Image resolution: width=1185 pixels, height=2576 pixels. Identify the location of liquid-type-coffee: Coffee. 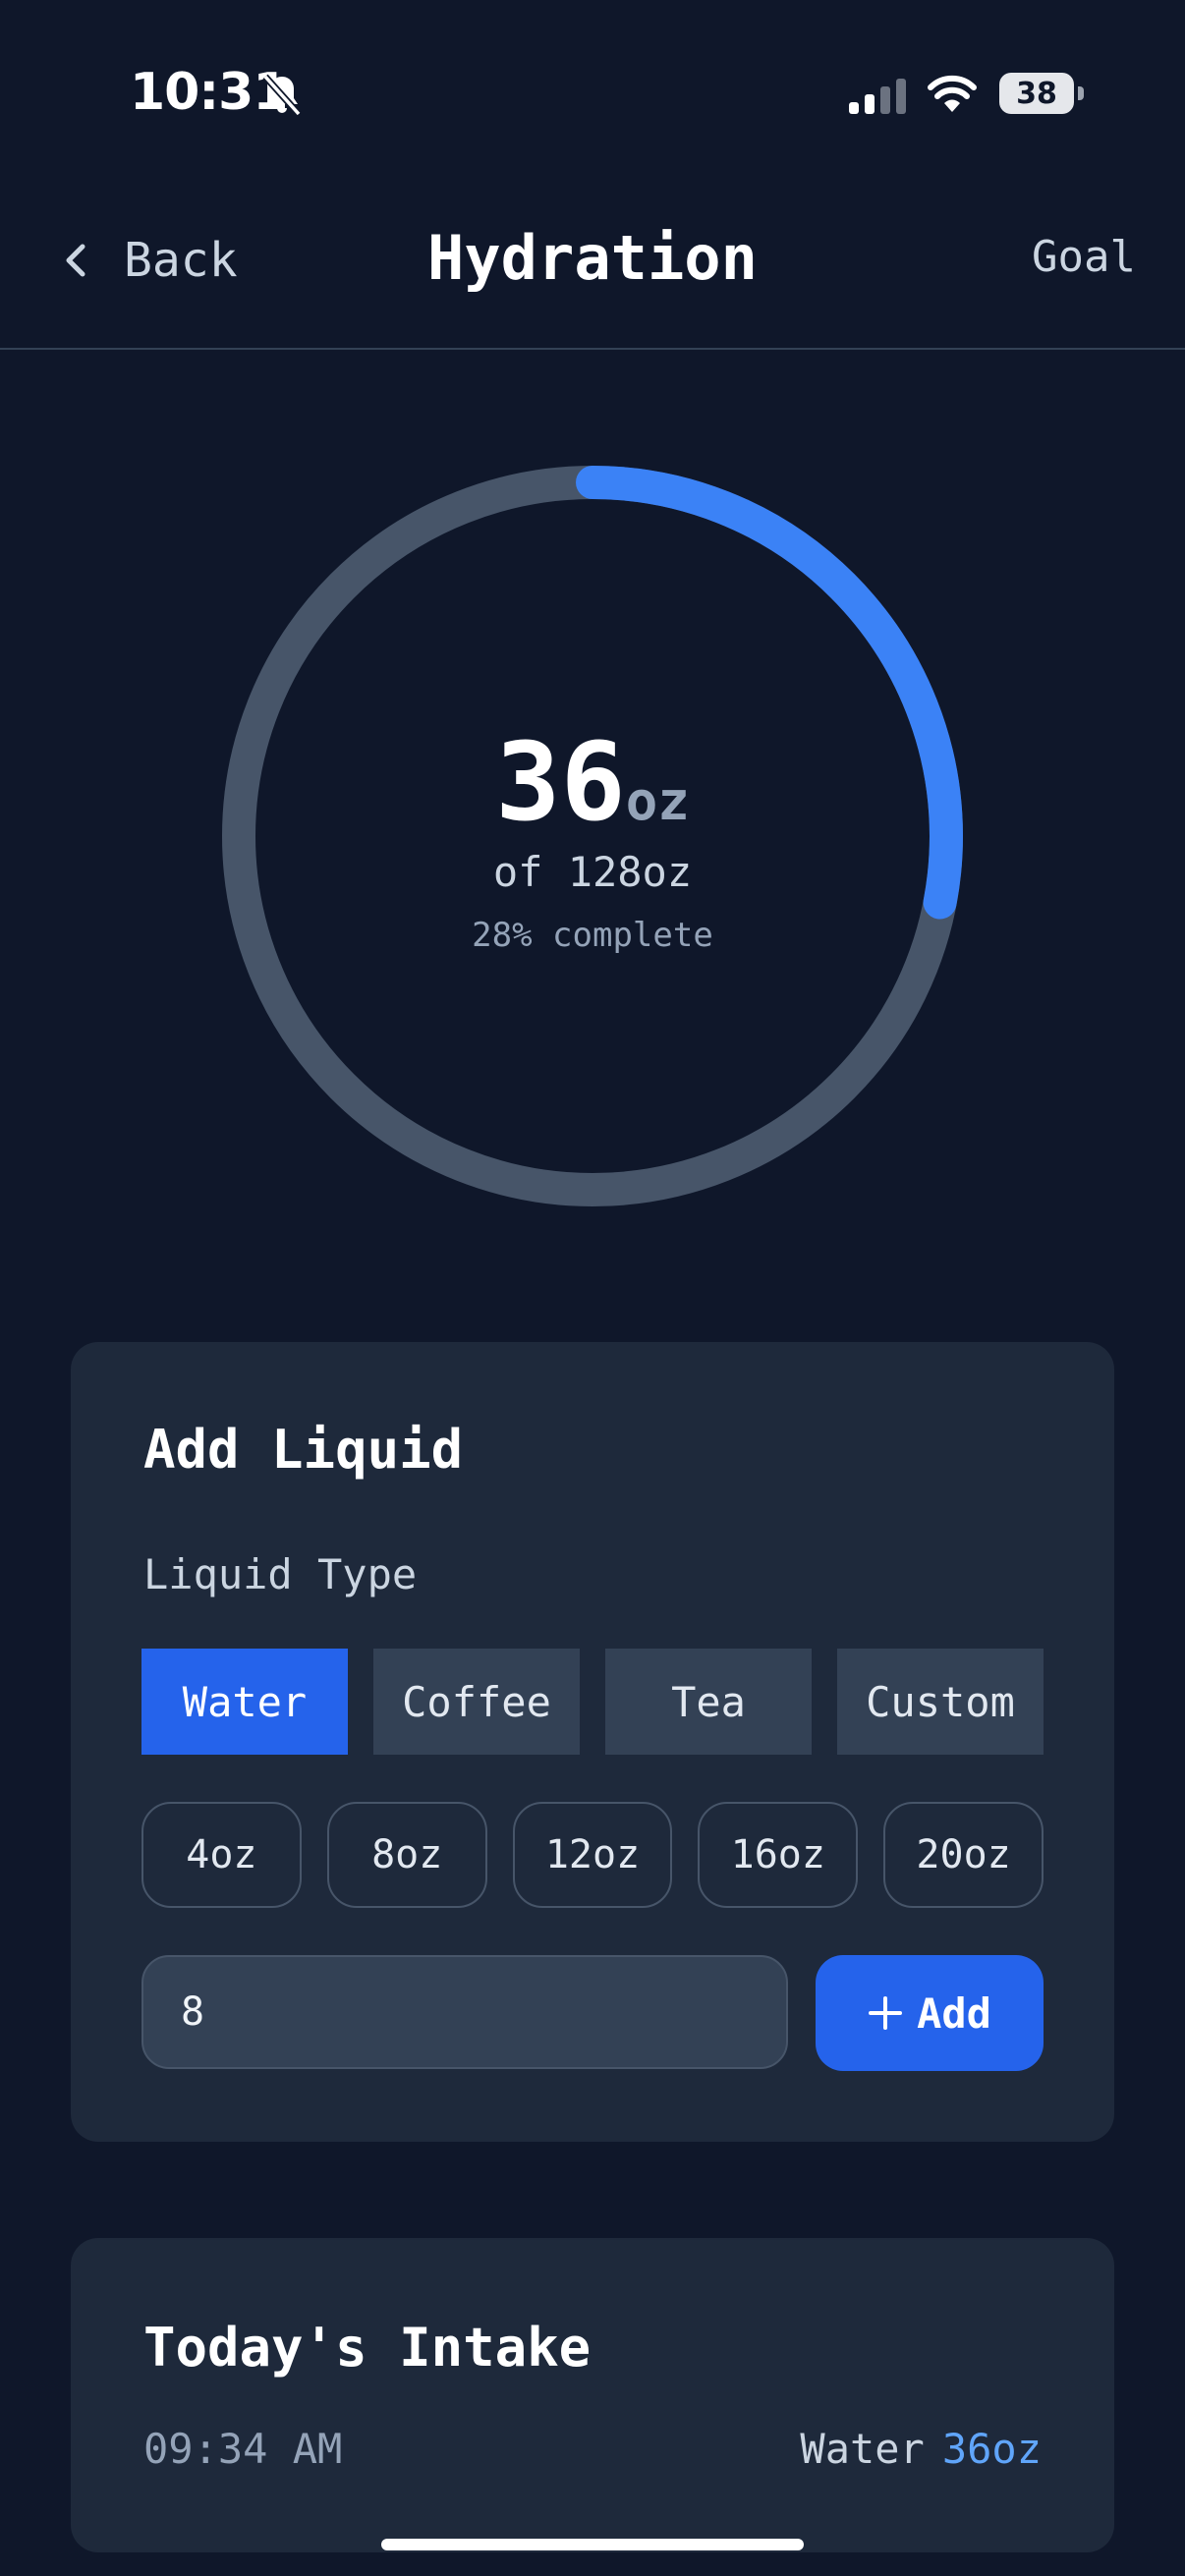
(477, 1702).